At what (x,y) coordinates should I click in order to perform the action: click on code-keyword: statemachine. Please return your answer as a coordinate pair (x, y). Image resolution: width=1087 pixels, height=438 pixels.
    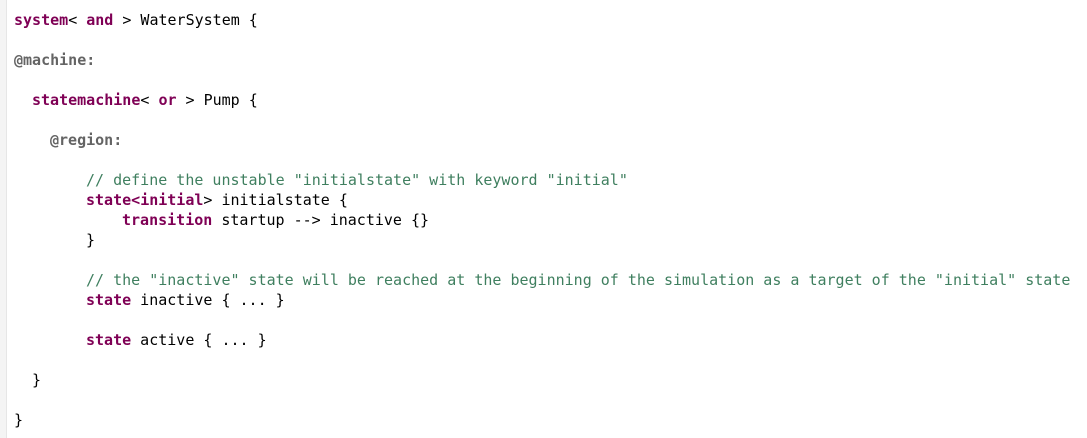
    Looking at the image, I should click on (86, 100).